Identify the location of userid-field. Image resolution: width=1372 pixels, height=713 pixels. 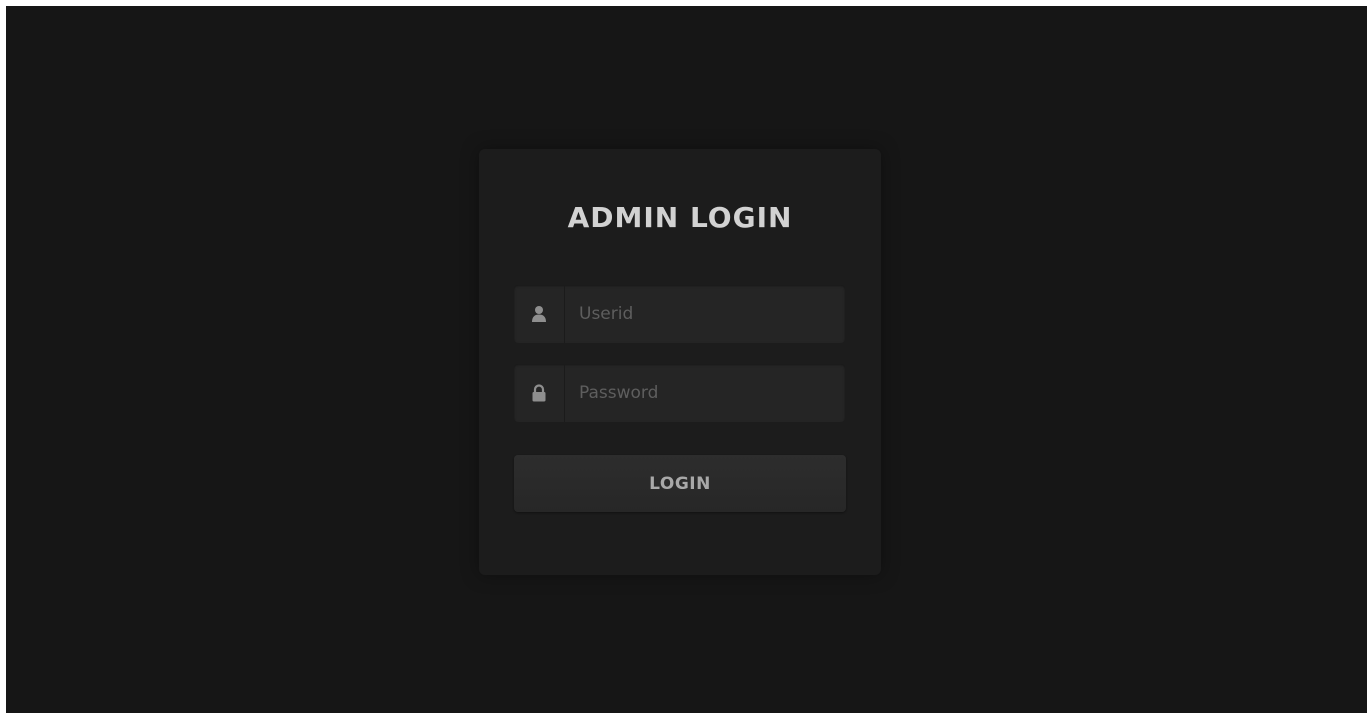
(679, 314).